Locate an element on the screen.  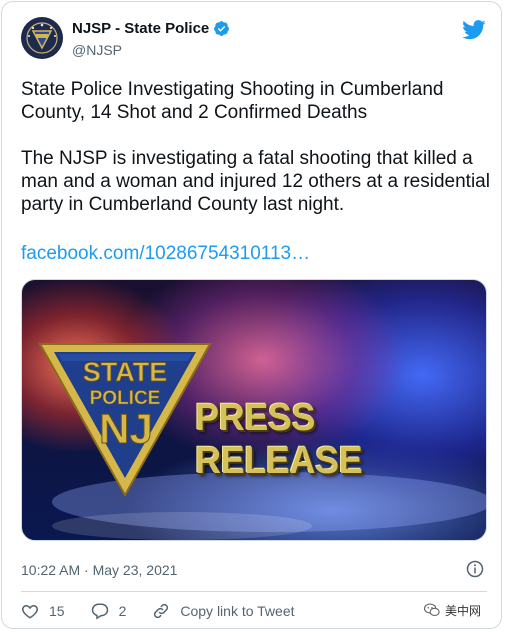
link-icon is located at coordinates (161, 611).